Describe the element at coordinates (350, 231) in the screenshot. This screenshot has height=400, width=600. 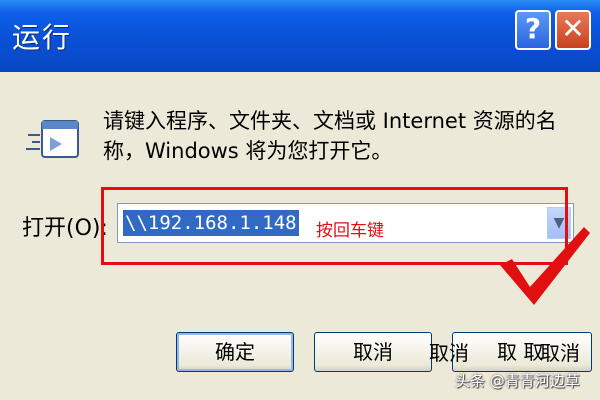
I see `annotation-text: 按回车键` at that location.